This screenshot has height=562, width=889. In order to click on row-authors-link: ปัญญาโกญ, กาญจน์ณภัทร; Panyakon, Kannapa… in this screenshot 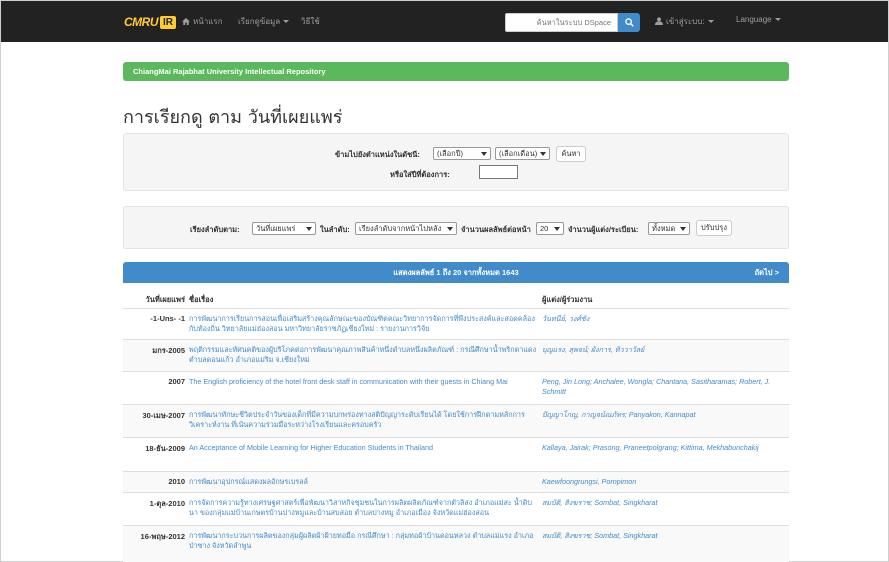, I will do `click(662, 415)`.